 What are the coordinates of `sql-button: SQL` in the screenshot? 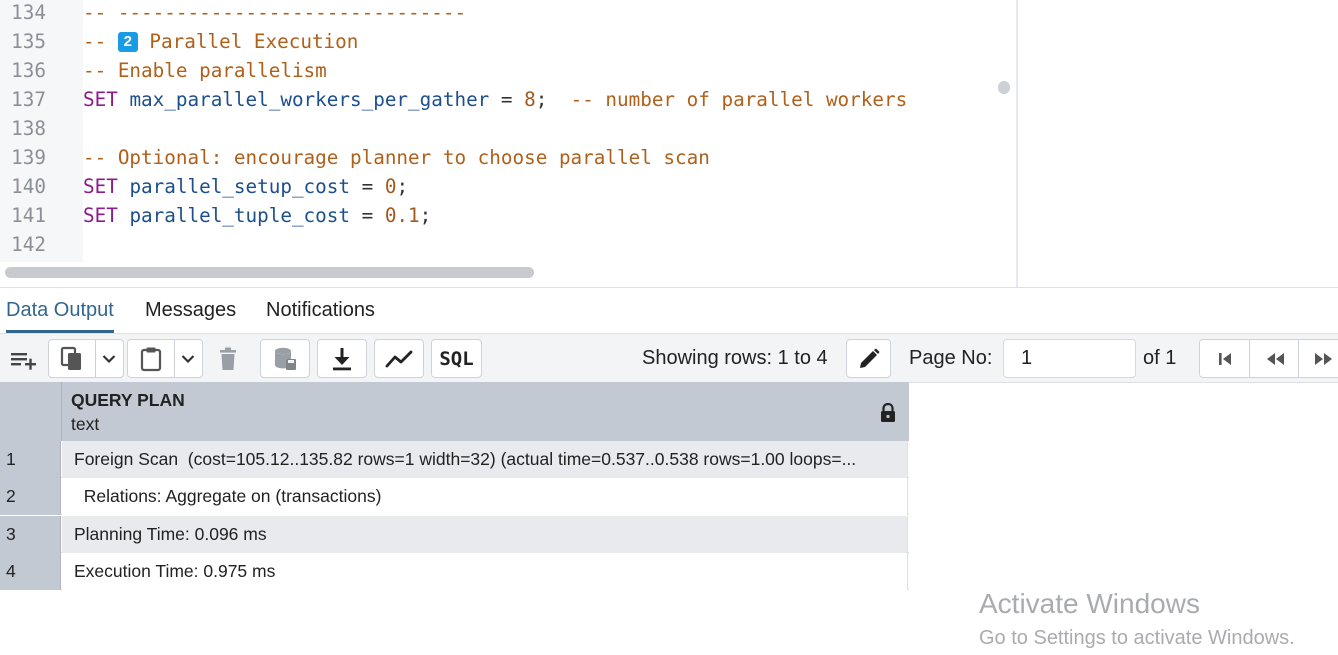 It's located at (456, 358).